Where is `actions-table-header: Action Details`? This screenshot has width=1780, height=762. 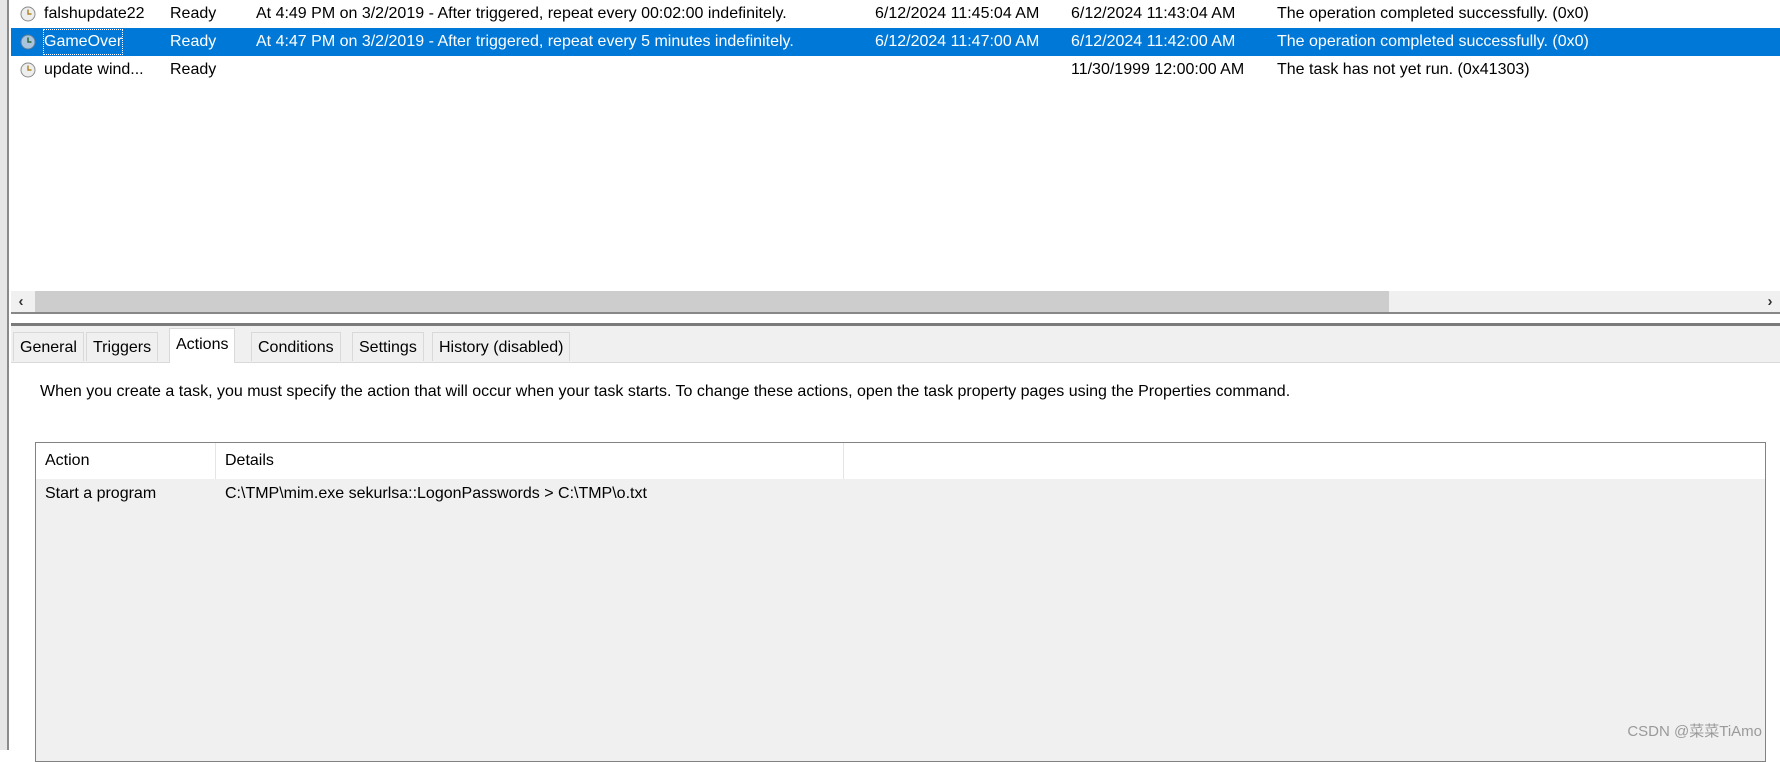 actions-table-header: Action Details is located at coordinates (900, 461).